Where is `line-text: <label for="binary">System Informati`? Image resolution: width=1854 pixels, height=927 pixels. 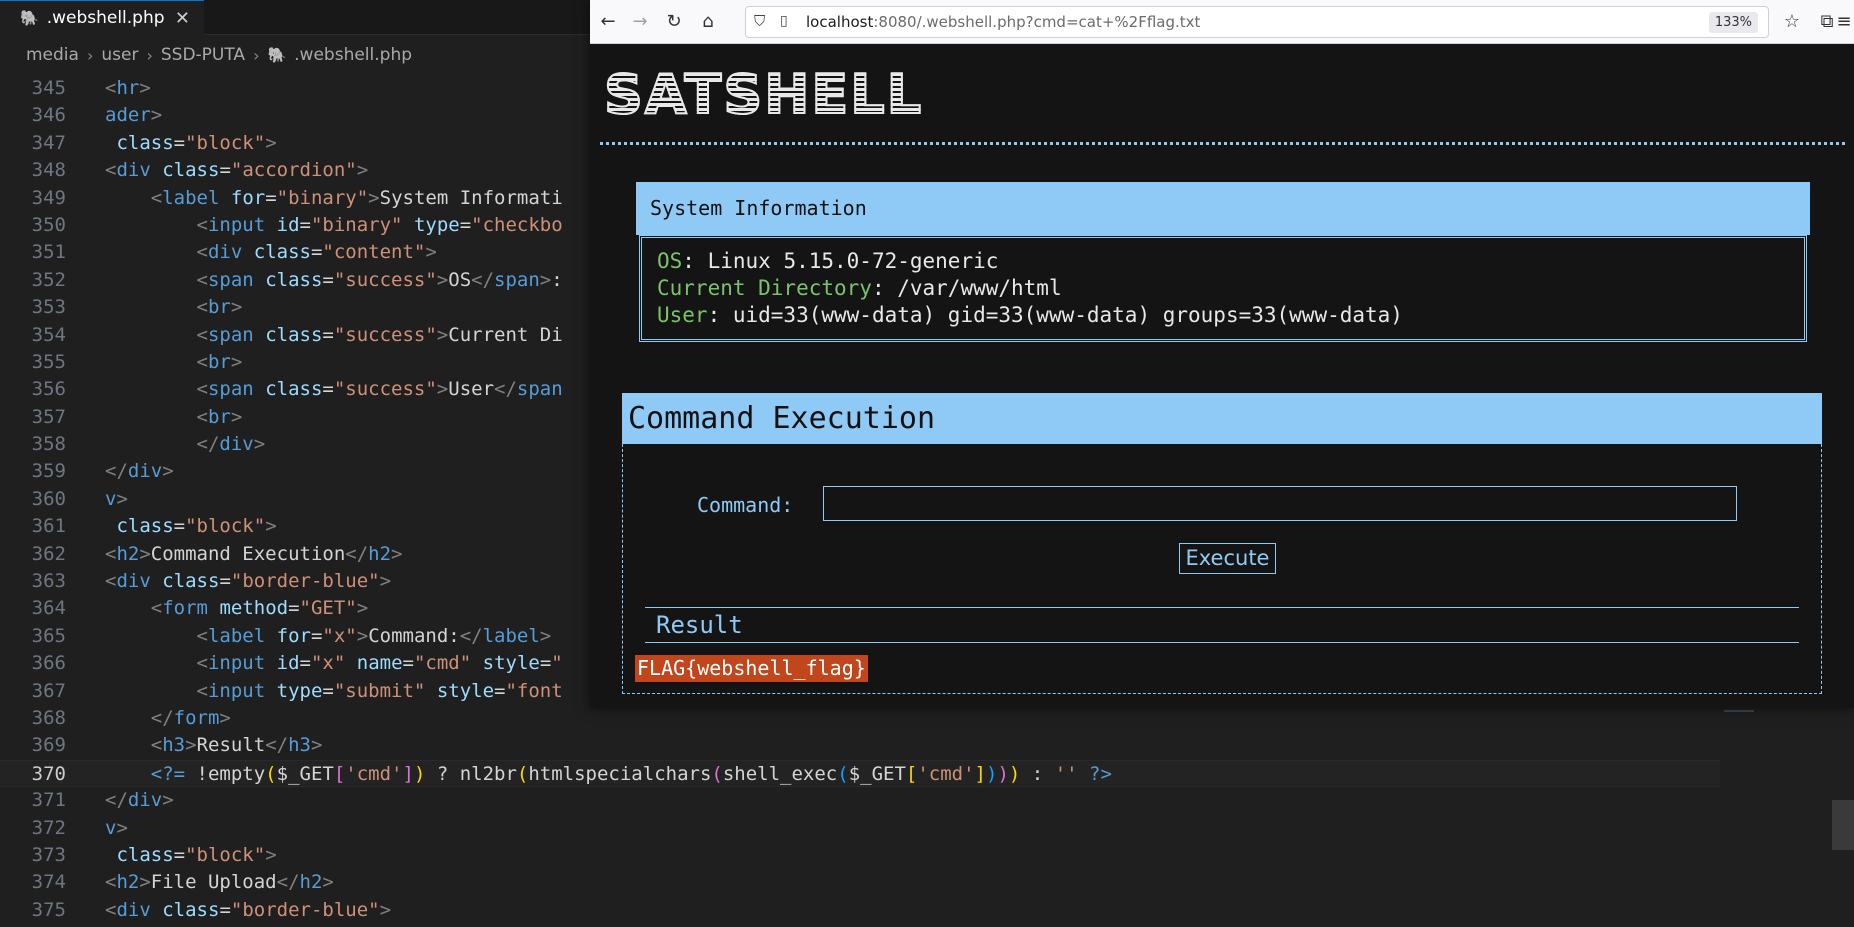
line-text: <label for="binary">System Informati is located at coordinates (356, 197).